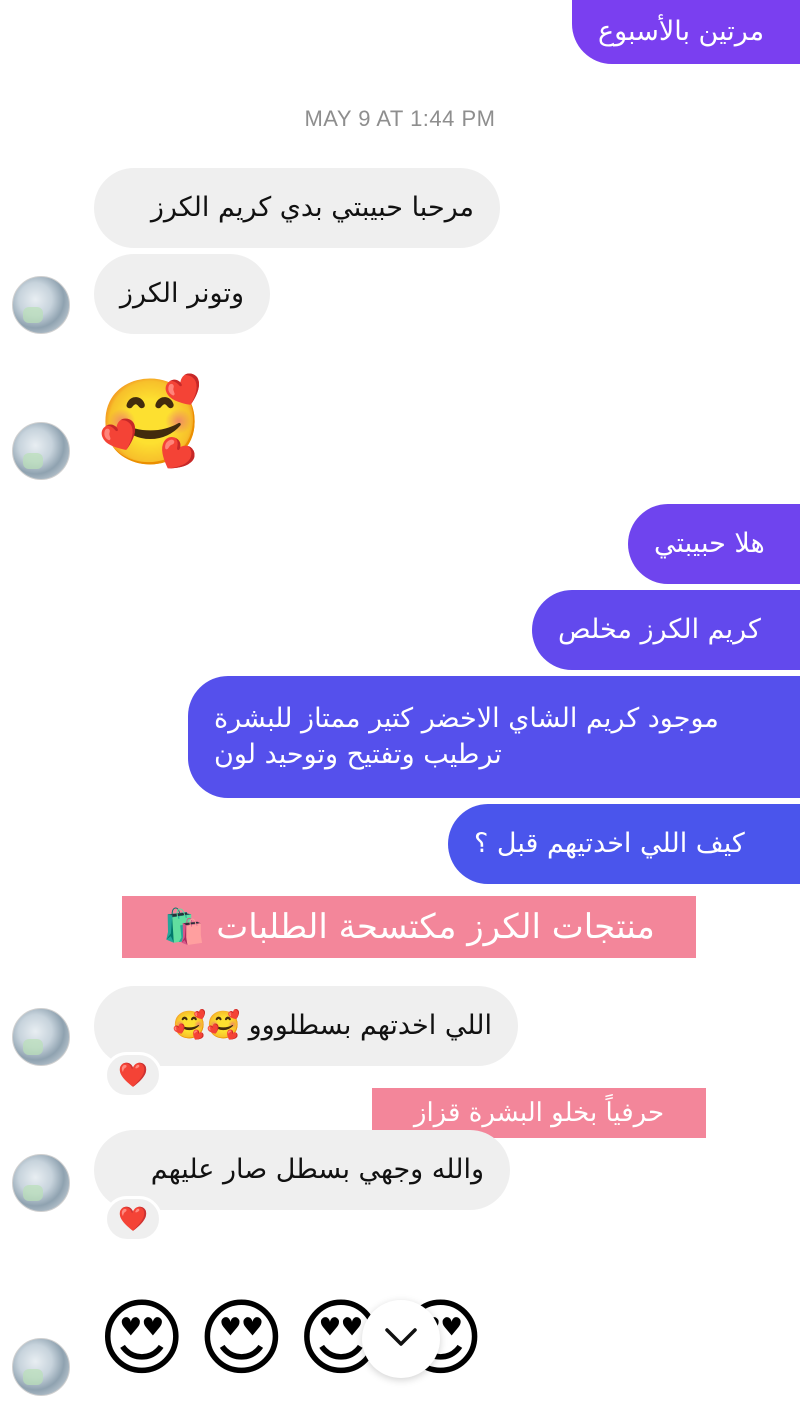  I want to click on message-incoming: والله وجهي بسطل صار عليهم, so click(302, 1170).